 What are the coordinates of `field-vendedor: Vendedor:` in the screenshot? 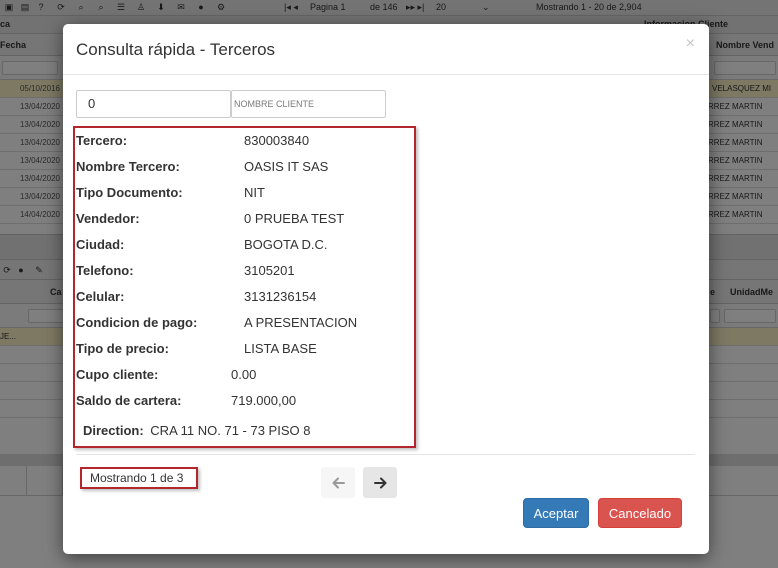 It's located at (108, 218).